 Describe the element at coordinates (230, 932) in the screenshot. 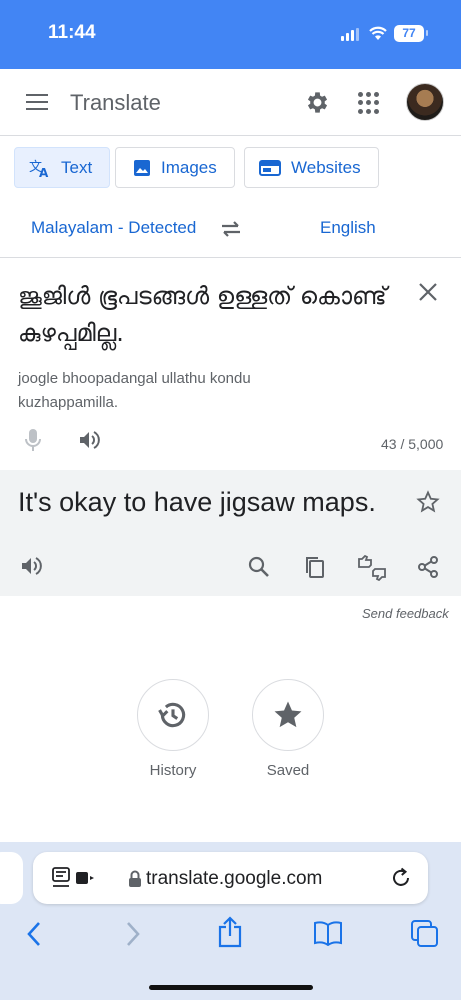

I see `share-sheet-icon` at that location.